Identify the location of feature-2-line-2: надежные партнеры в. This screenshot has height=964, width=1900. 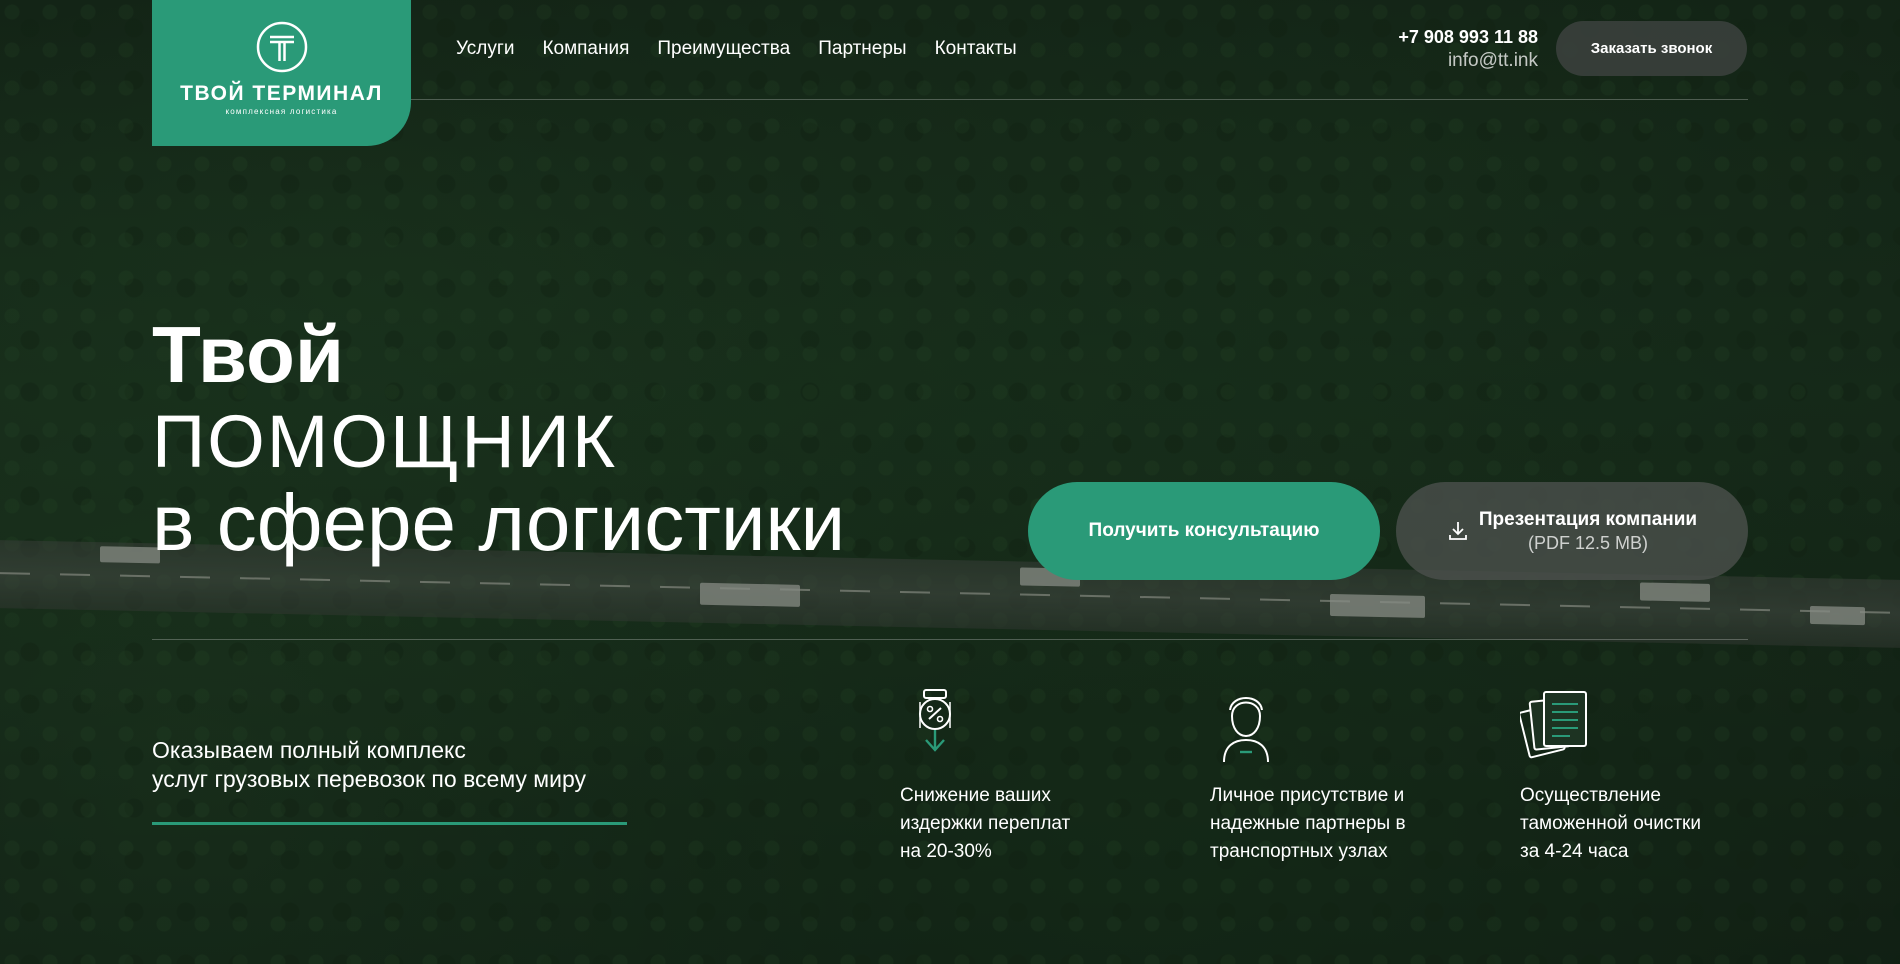
(1308, 823).